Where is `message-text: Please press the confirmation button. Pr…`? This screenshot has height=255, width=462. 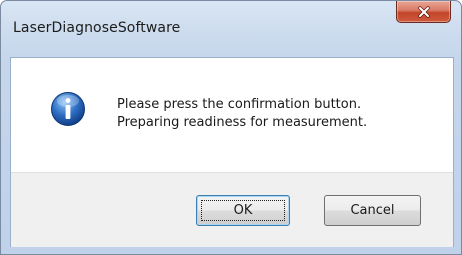
message-text: Please press the confirmation button. Pr… is located at coordinates (242, 114).